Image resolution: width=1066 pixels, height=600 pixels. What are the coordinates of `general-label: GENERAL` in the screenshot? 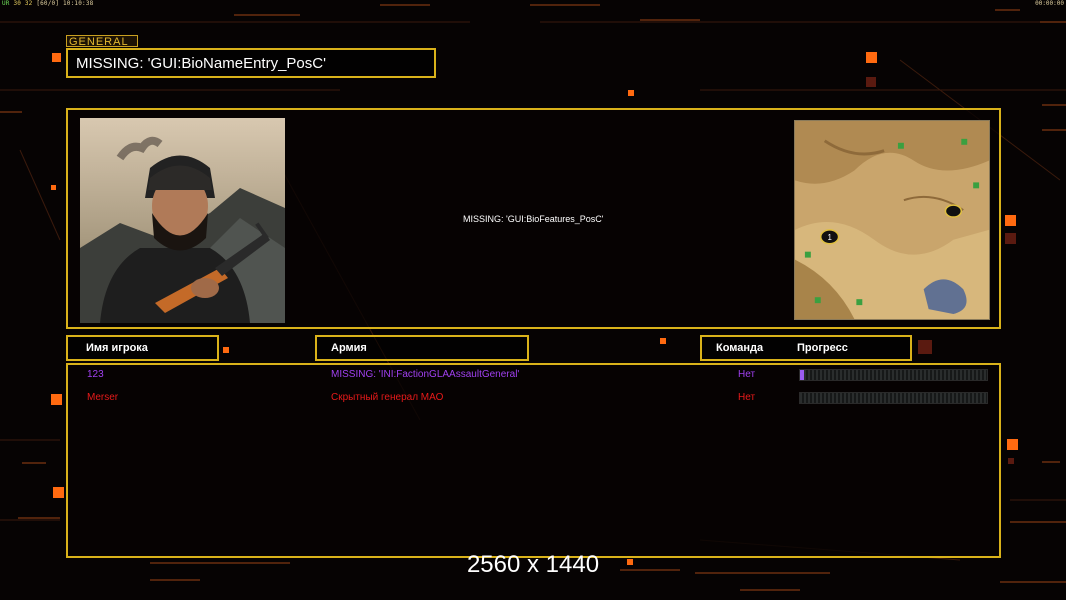 It's located at (102, 41).